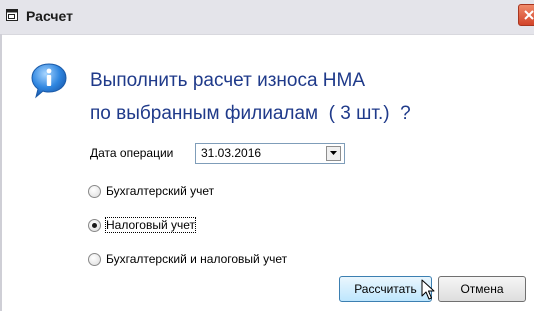 The height and width of the screenshot is (311, 534). Describe the element at coordinates (49, 16) in the screenshot. I see `window-title: Расчет` at that location.